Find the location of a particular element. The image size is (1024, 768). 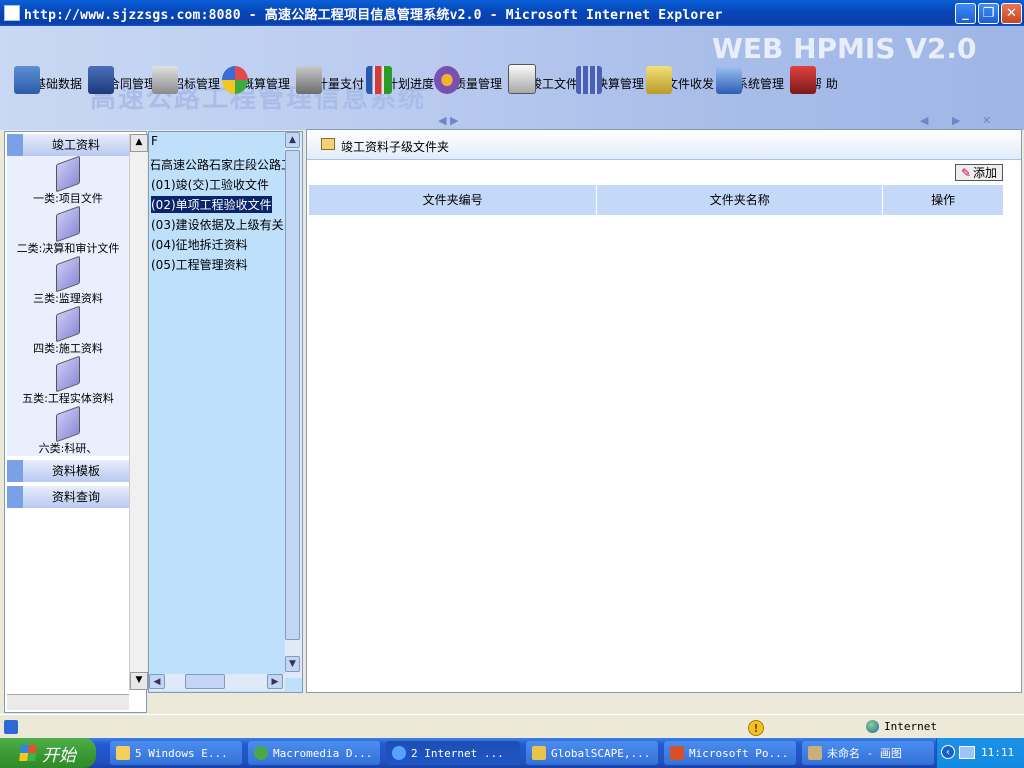

category-label: 三类:监理资料 is located at coordinates (68, 298).